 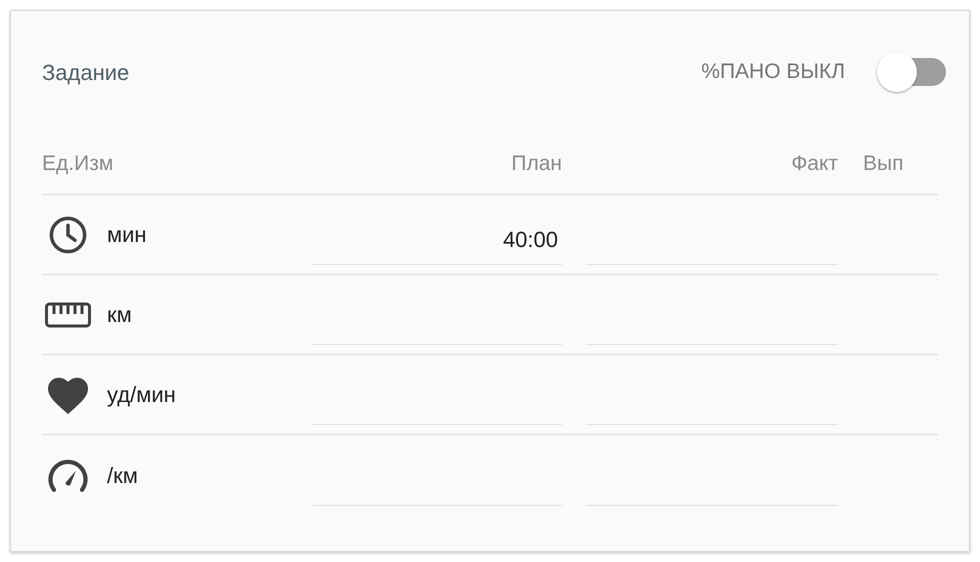 What do you see at coordinates (883, 163) in the screenshot?
I see `column-header: Вып` at bounding box center [883, 163].